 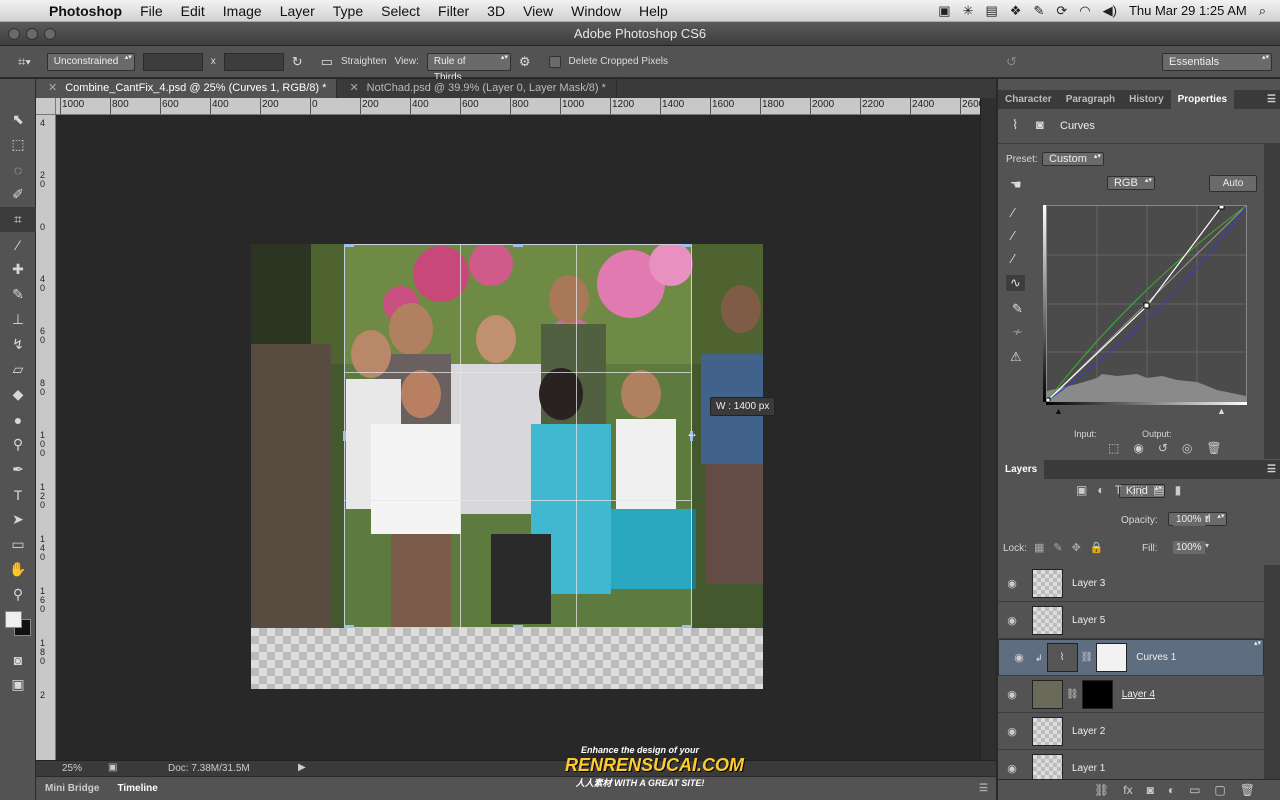 I want to click on brush-tool-icon: ✎, so click(x=18, y=294).